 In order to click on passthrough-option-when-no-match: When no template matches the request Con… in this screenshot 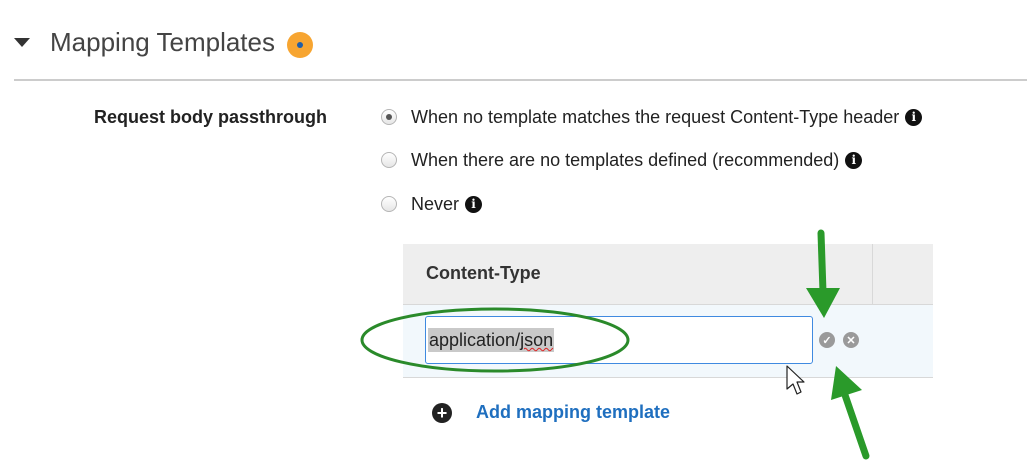, I will do `click(652, 117)`.